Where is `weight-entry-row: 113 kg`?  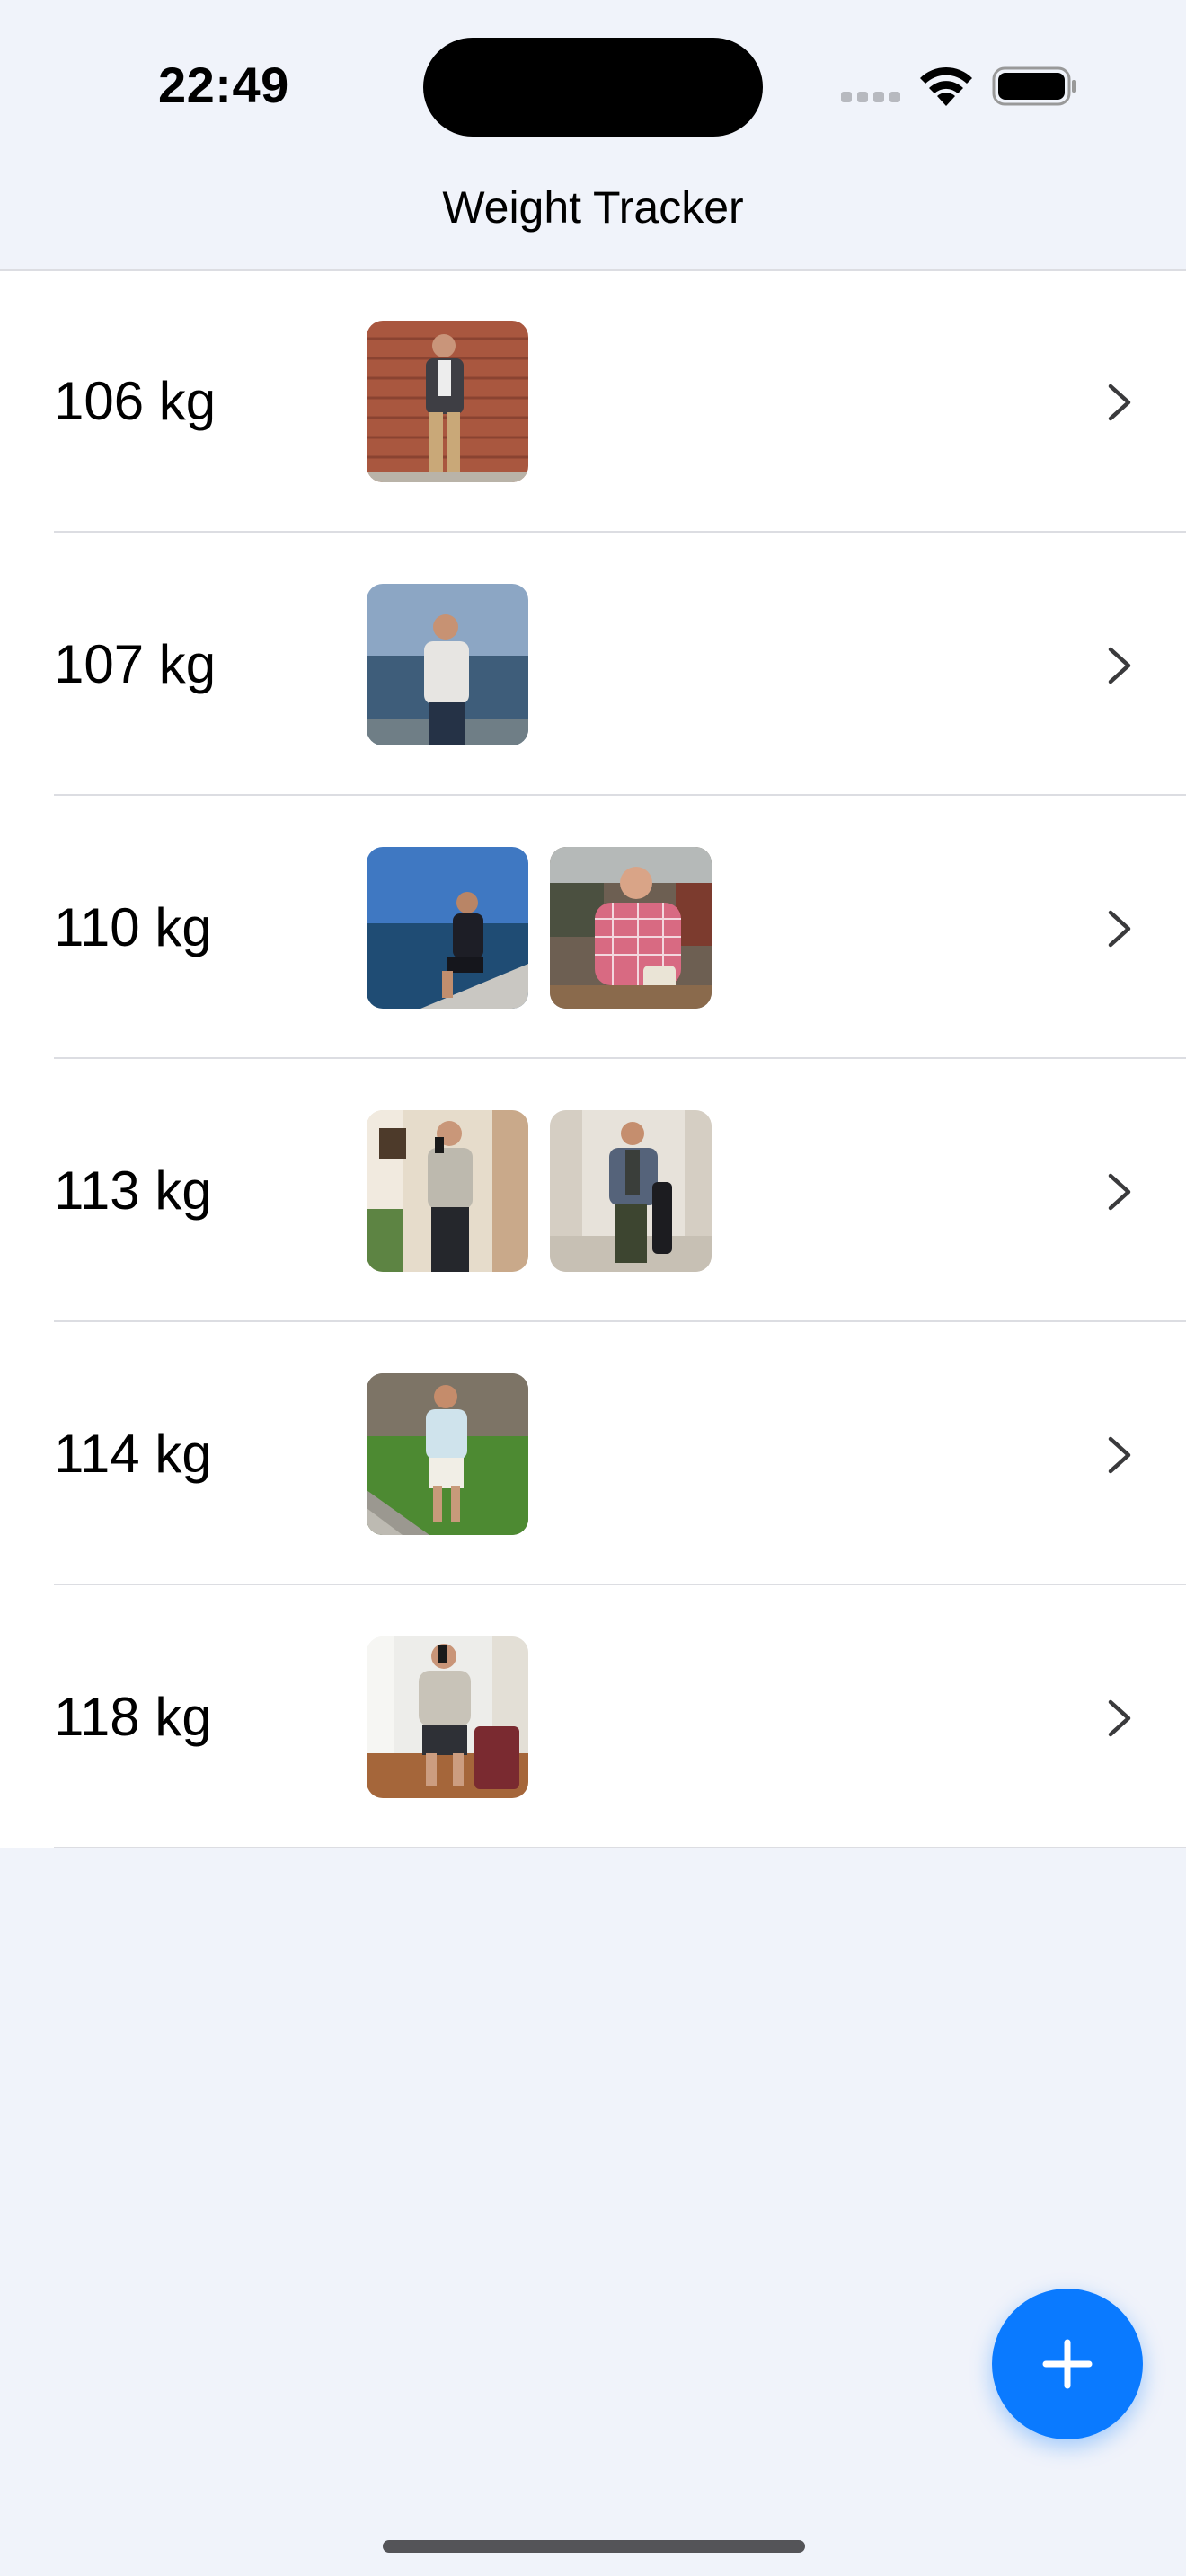 weight-entry-row: 113 kg is located at coordinates (593, 1190).